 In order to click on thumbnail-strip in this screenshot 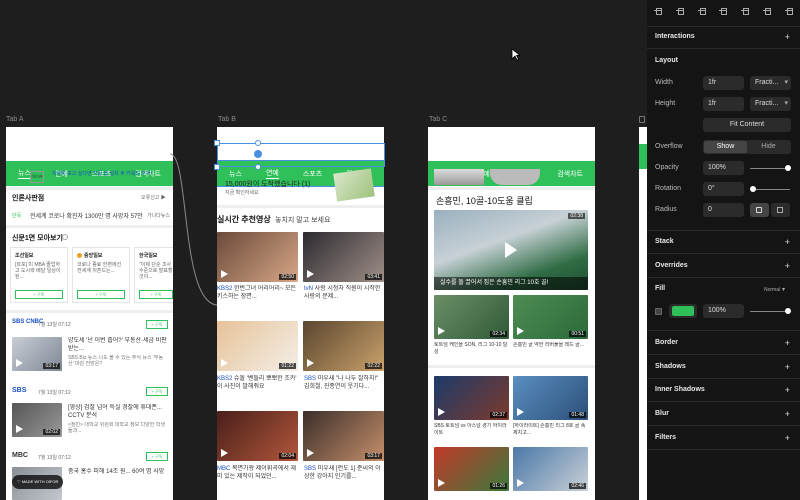, I will do `click(459, 177)`.